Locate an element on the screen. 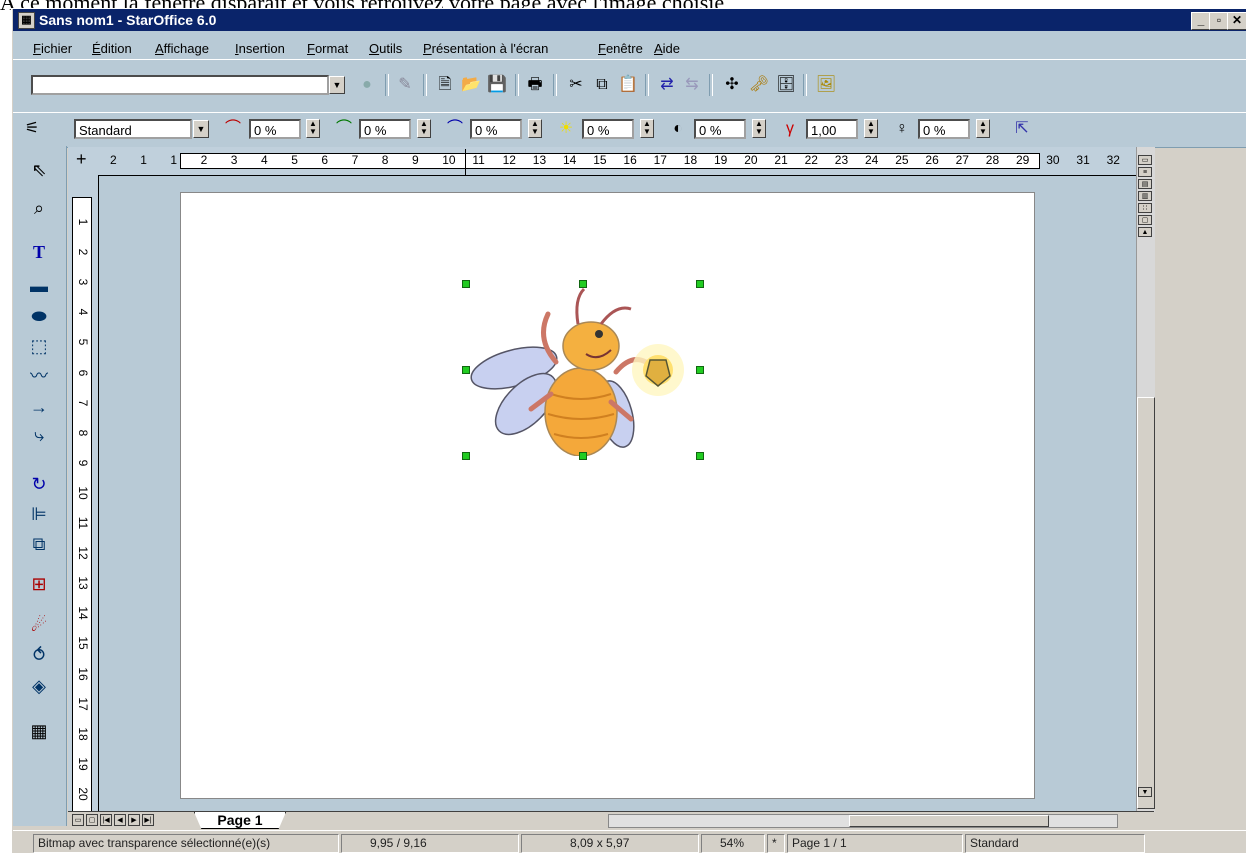 This screenshot has width=1246, height=853. brightness-input: 0 % is located at coordinates (608, 129).